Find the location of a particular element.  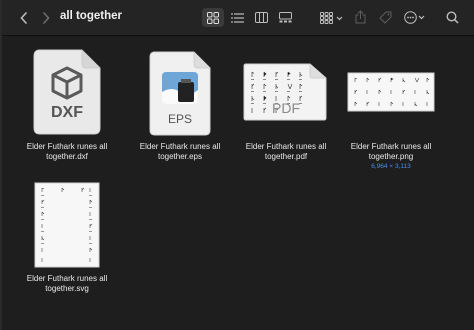

icon-view-icon is located at coordinates (213, 17).